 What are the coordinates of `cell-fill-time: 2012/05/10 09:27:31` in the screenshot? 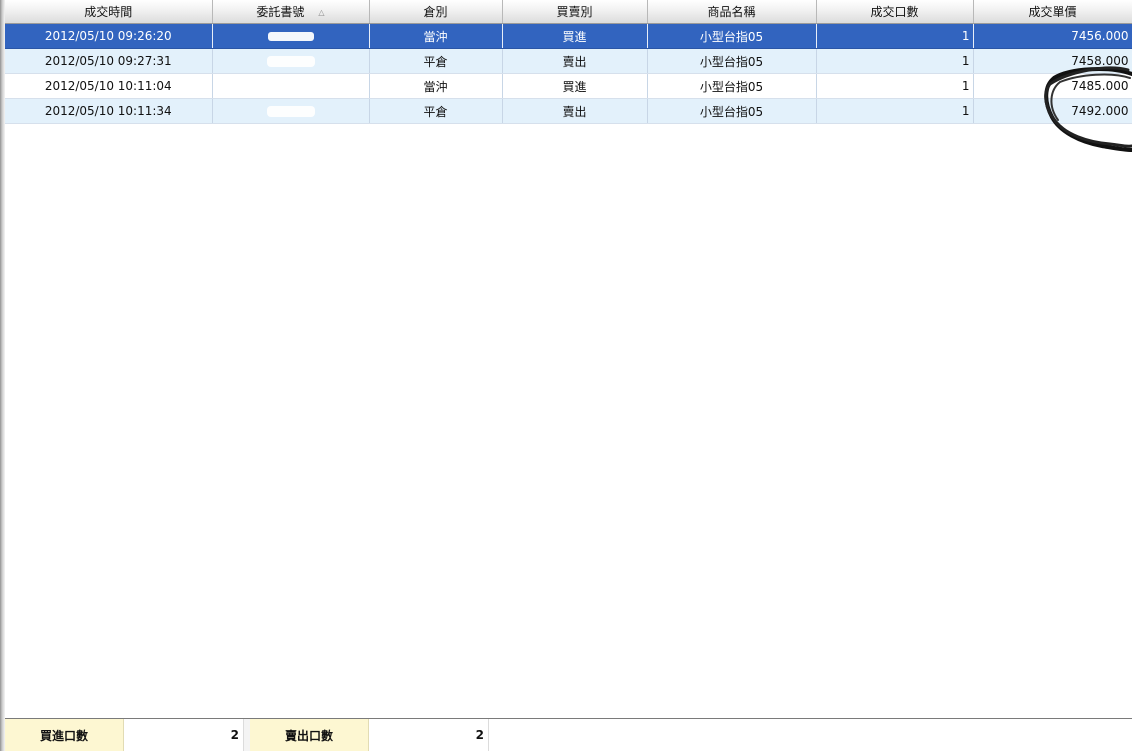 It's located at (109, 61).